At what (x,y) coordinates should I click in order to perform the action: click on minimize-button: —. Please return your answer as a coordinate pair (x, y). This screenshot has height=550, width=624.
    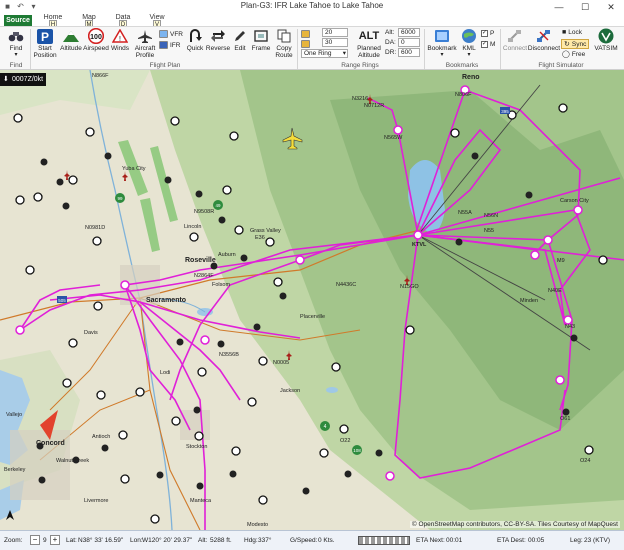
    Looking at the image, I should click on (559, 7).